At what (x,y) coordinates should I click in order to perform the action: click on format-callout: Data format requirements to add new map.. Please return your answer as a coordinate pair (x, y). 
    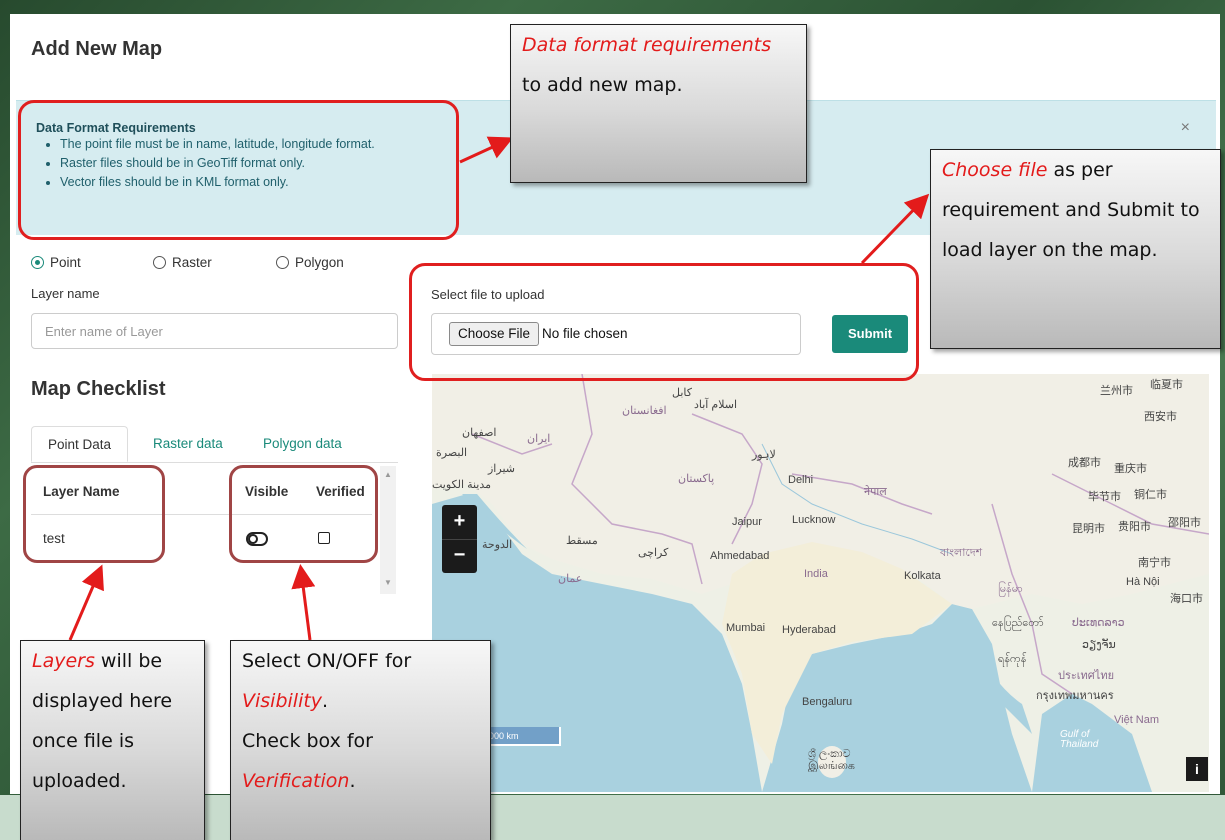
    Looking at the image, I should click on (658, 103).